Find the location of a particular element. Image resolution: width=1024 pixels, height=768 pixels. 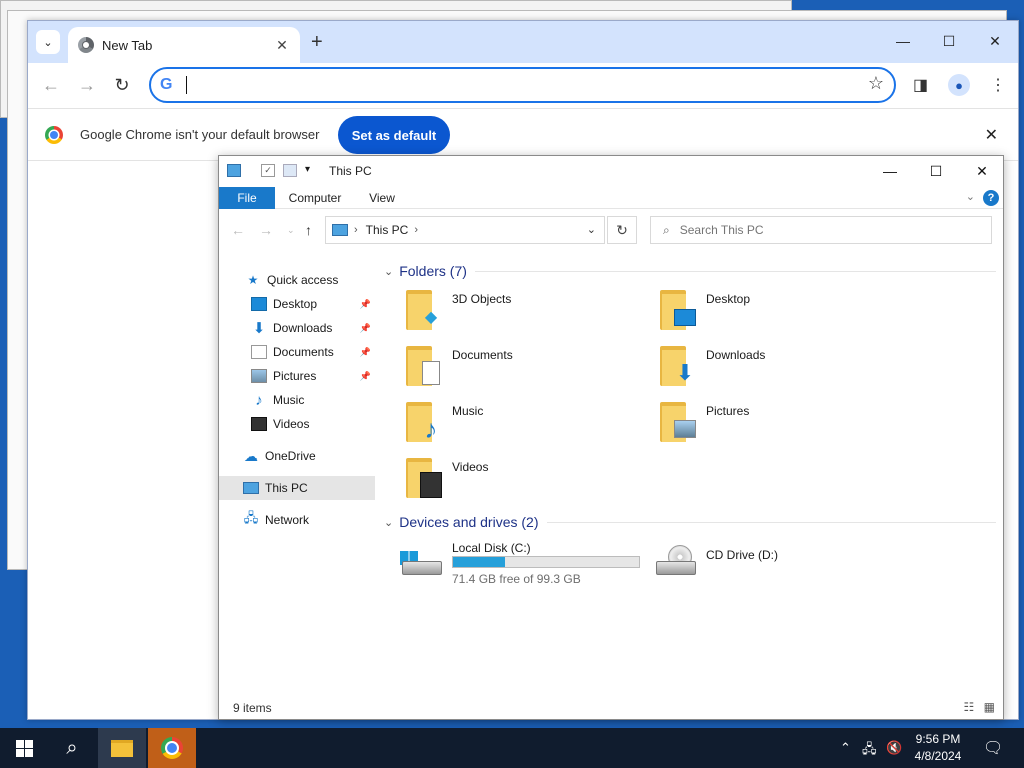

chrome-favicon-icon is located at coordinates (86, 45).